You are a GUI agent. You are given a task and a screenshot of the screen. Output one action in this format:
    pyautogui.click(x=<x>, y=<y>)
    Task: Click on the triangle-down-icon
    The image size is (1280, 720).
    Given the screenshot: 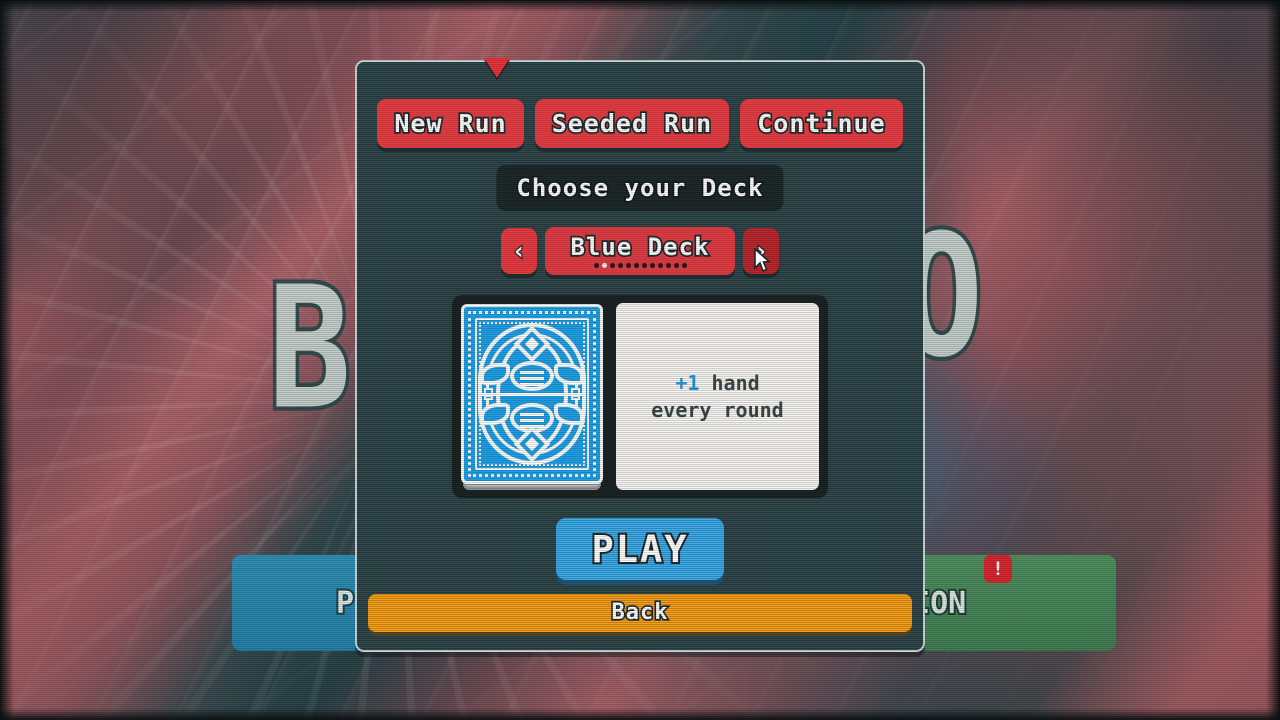 What is the action you would take?
    pyautogui.click(x=497, y=68)
    